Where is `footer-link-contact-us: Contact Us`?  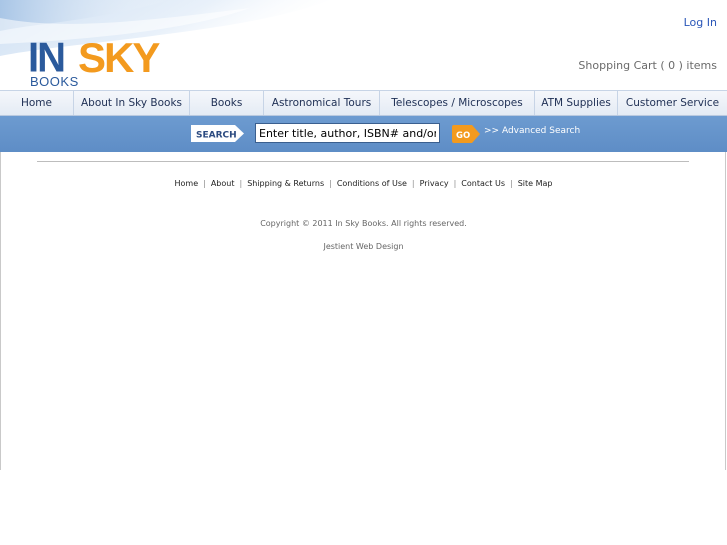 footer-link-contact-us: Contact Us is located at coordinates (483, 183).